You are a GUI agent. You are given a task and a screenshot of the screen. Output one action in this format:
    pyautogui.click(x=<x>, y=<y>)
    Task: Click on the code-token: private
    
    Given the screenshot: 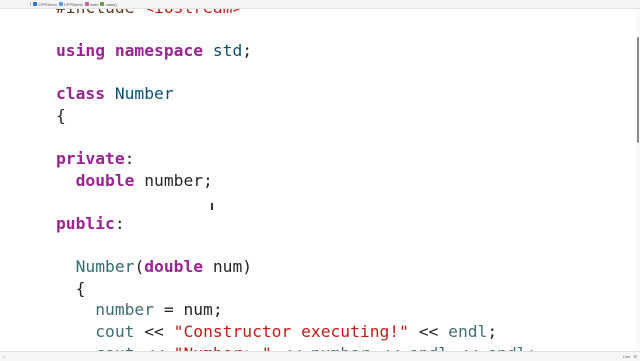 What is the action you would take?
    pyautogui.click(x=90, y=159)
    